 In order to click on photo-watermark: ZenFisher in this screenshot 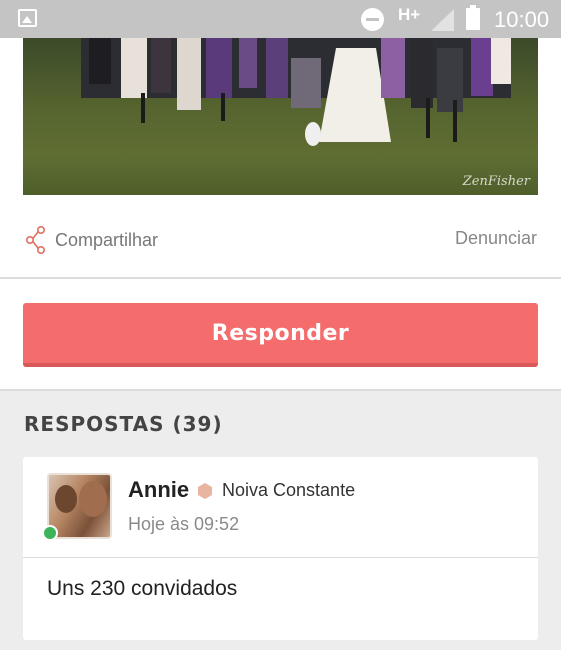, I will do `click(496, 181)`.